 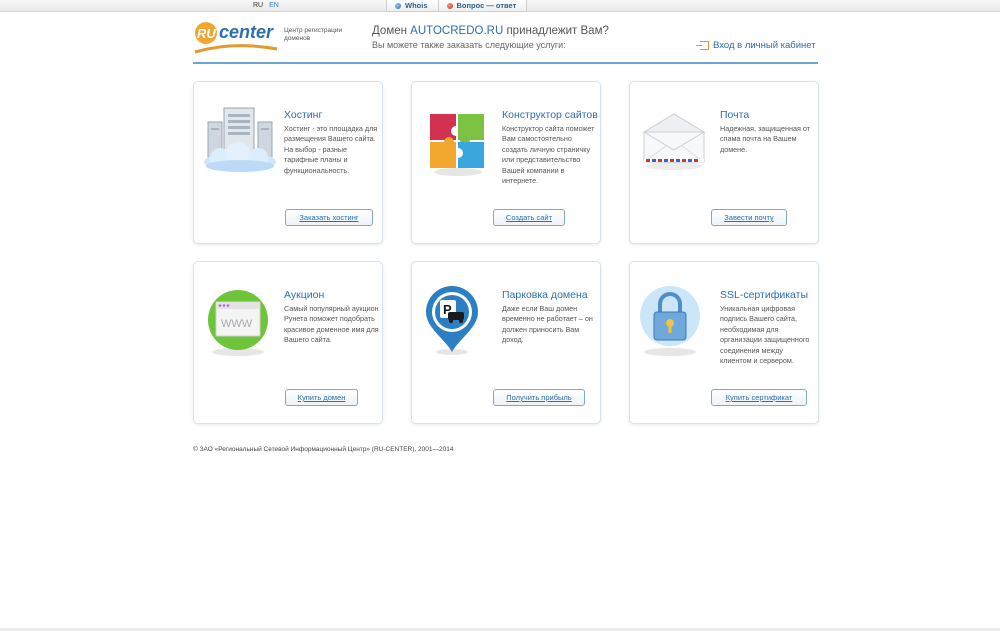 What do you see at coordinates (206, 33) in the screenshot?
I see `logo-mark: RU` at bounding box center [206, 33].